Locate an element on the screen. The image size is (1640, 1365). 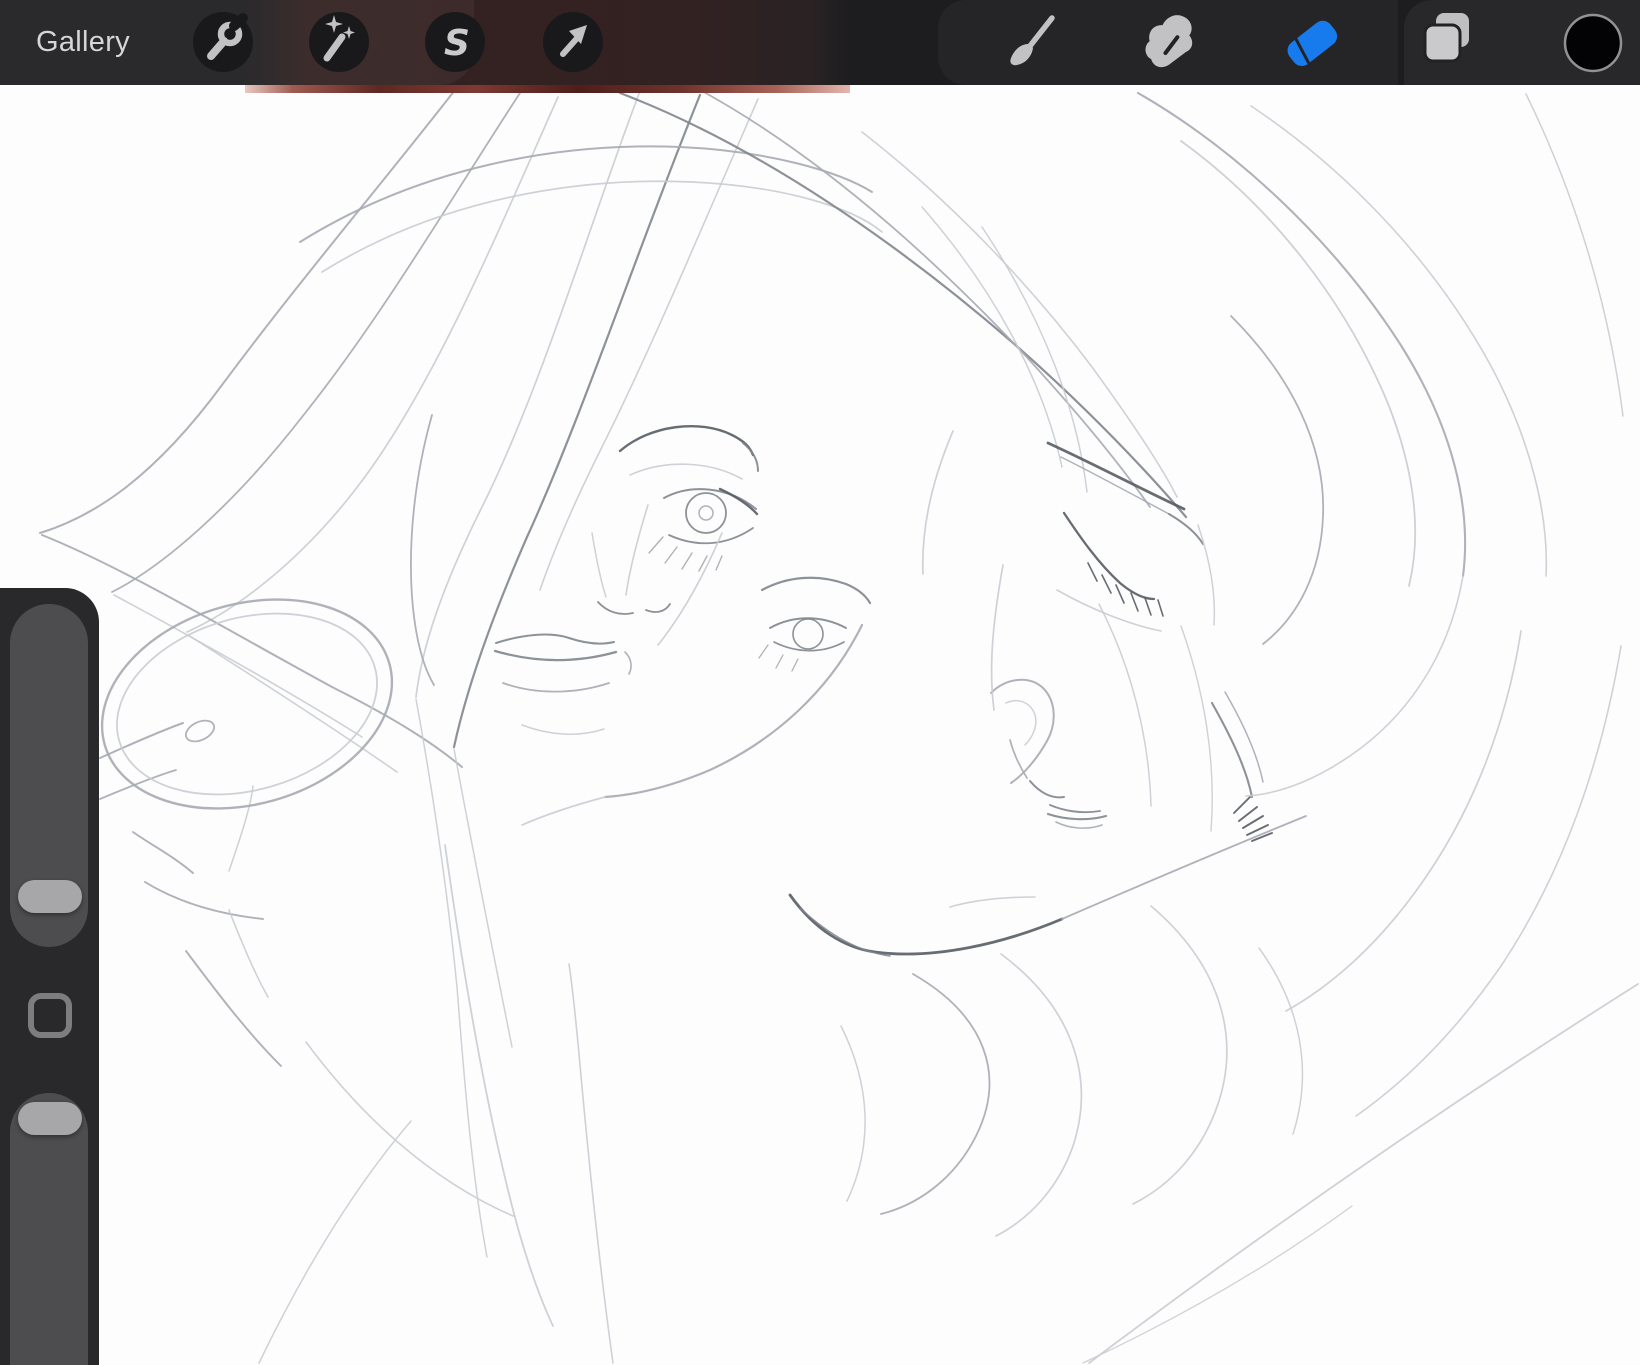
gallery-button: Gallery is located at coordinates (83, 42).